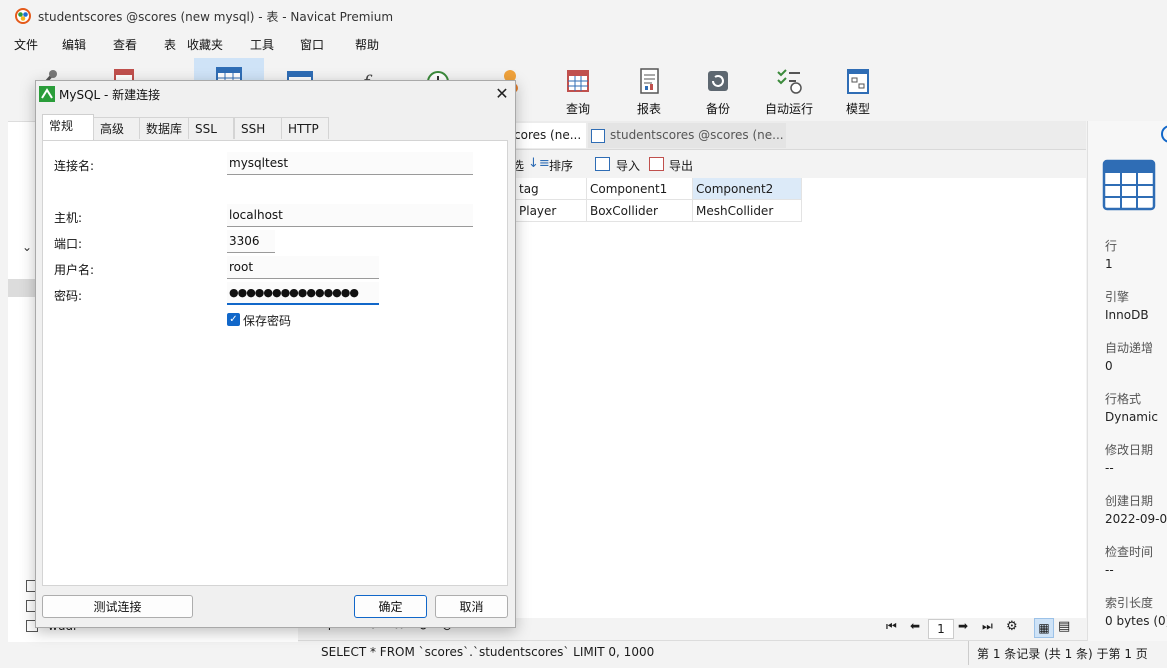 The height and width of the screenshot is (668, 1167). Describe the element at coordinates (598, 136) in the screenshot. I see `table-tab-icon` at that location.